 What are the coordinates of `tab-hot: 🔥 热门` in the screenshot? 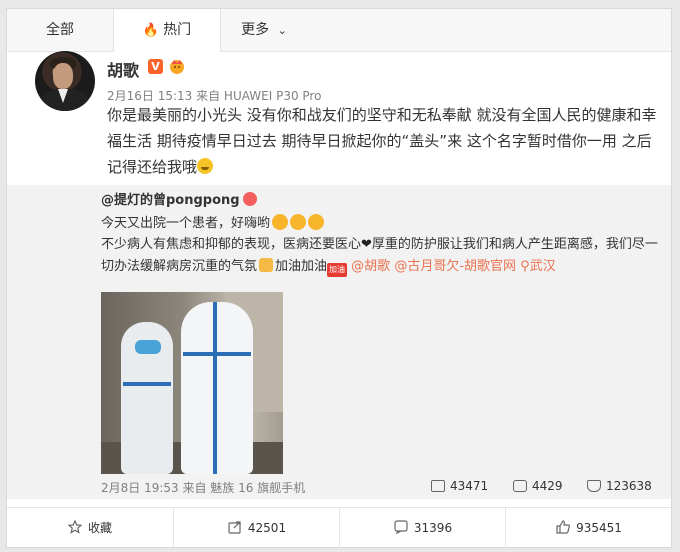 It's located at (167, 30).